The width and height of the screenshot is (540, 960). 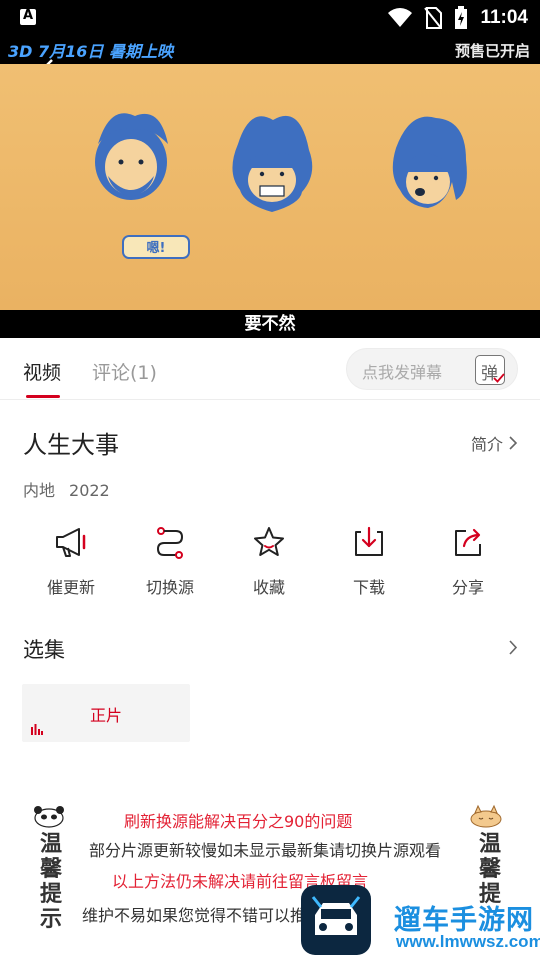 I want to click on danmaku-toggle-icon: 弹, so click(x=490, y=370).